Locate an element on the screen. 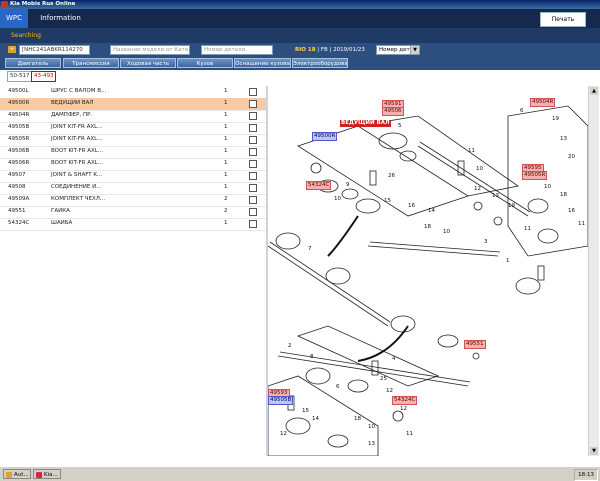  group-tag-active: 43-493 is located at coordinates (44, 76).